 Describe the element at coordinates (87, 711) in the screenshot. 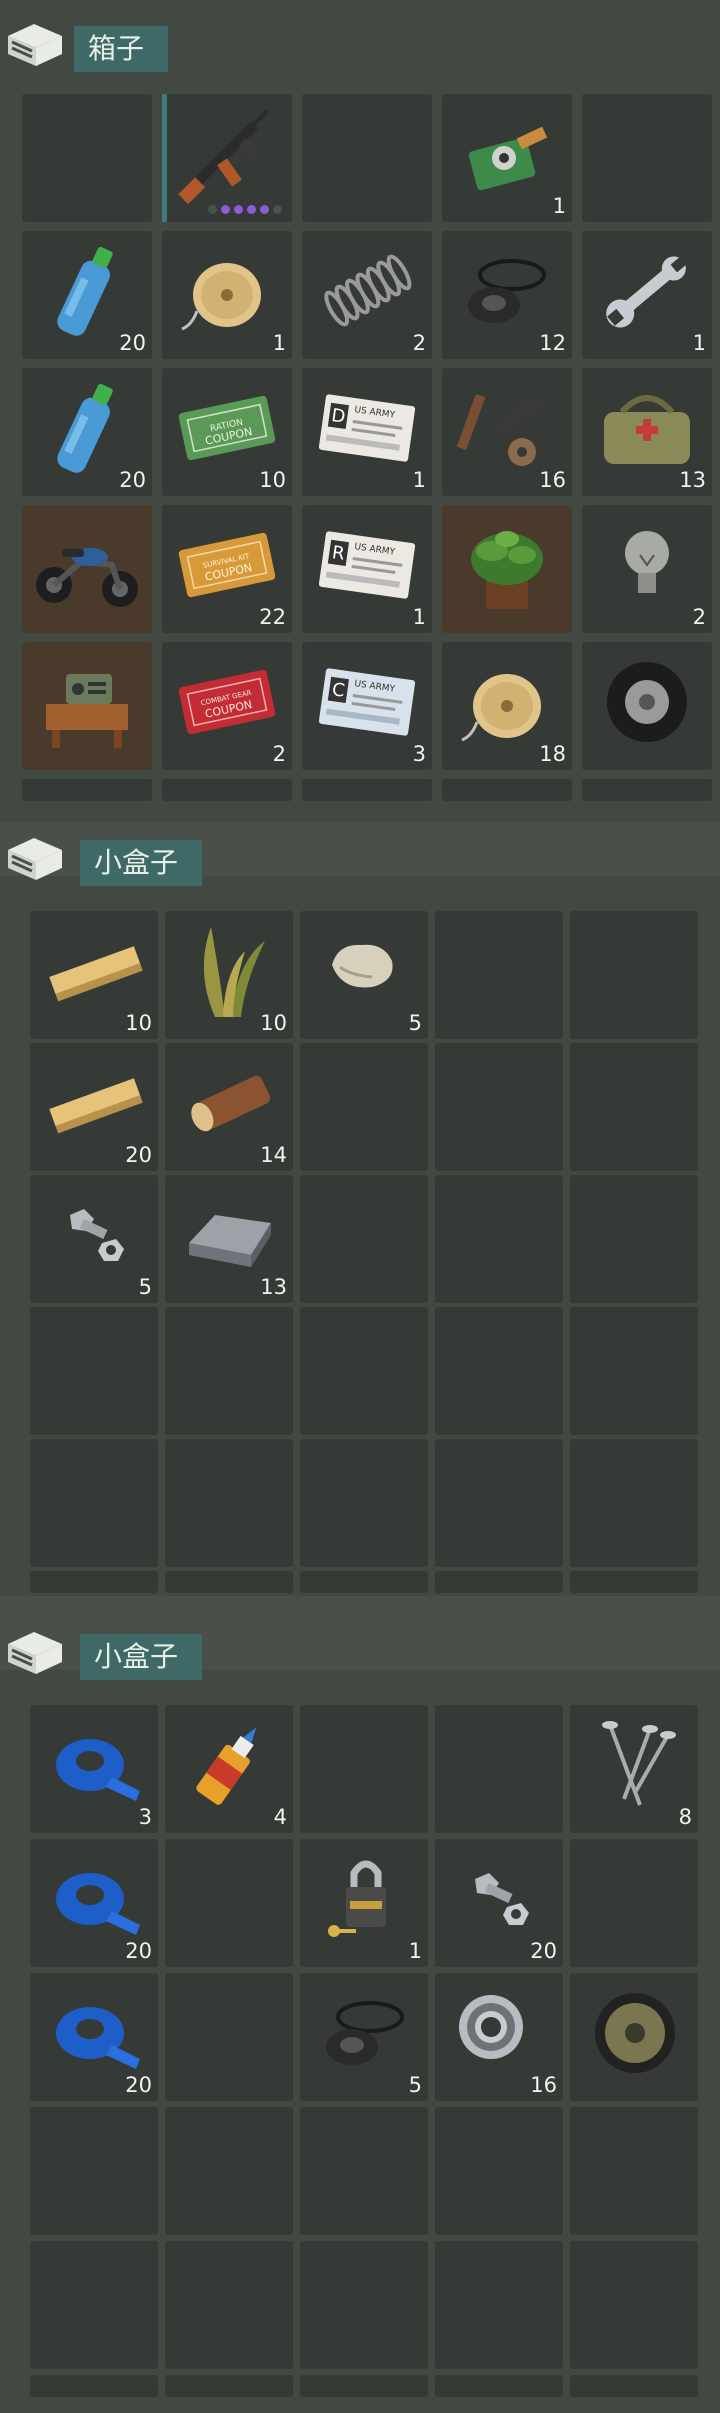

I see `radio-desk-icon` at that location.